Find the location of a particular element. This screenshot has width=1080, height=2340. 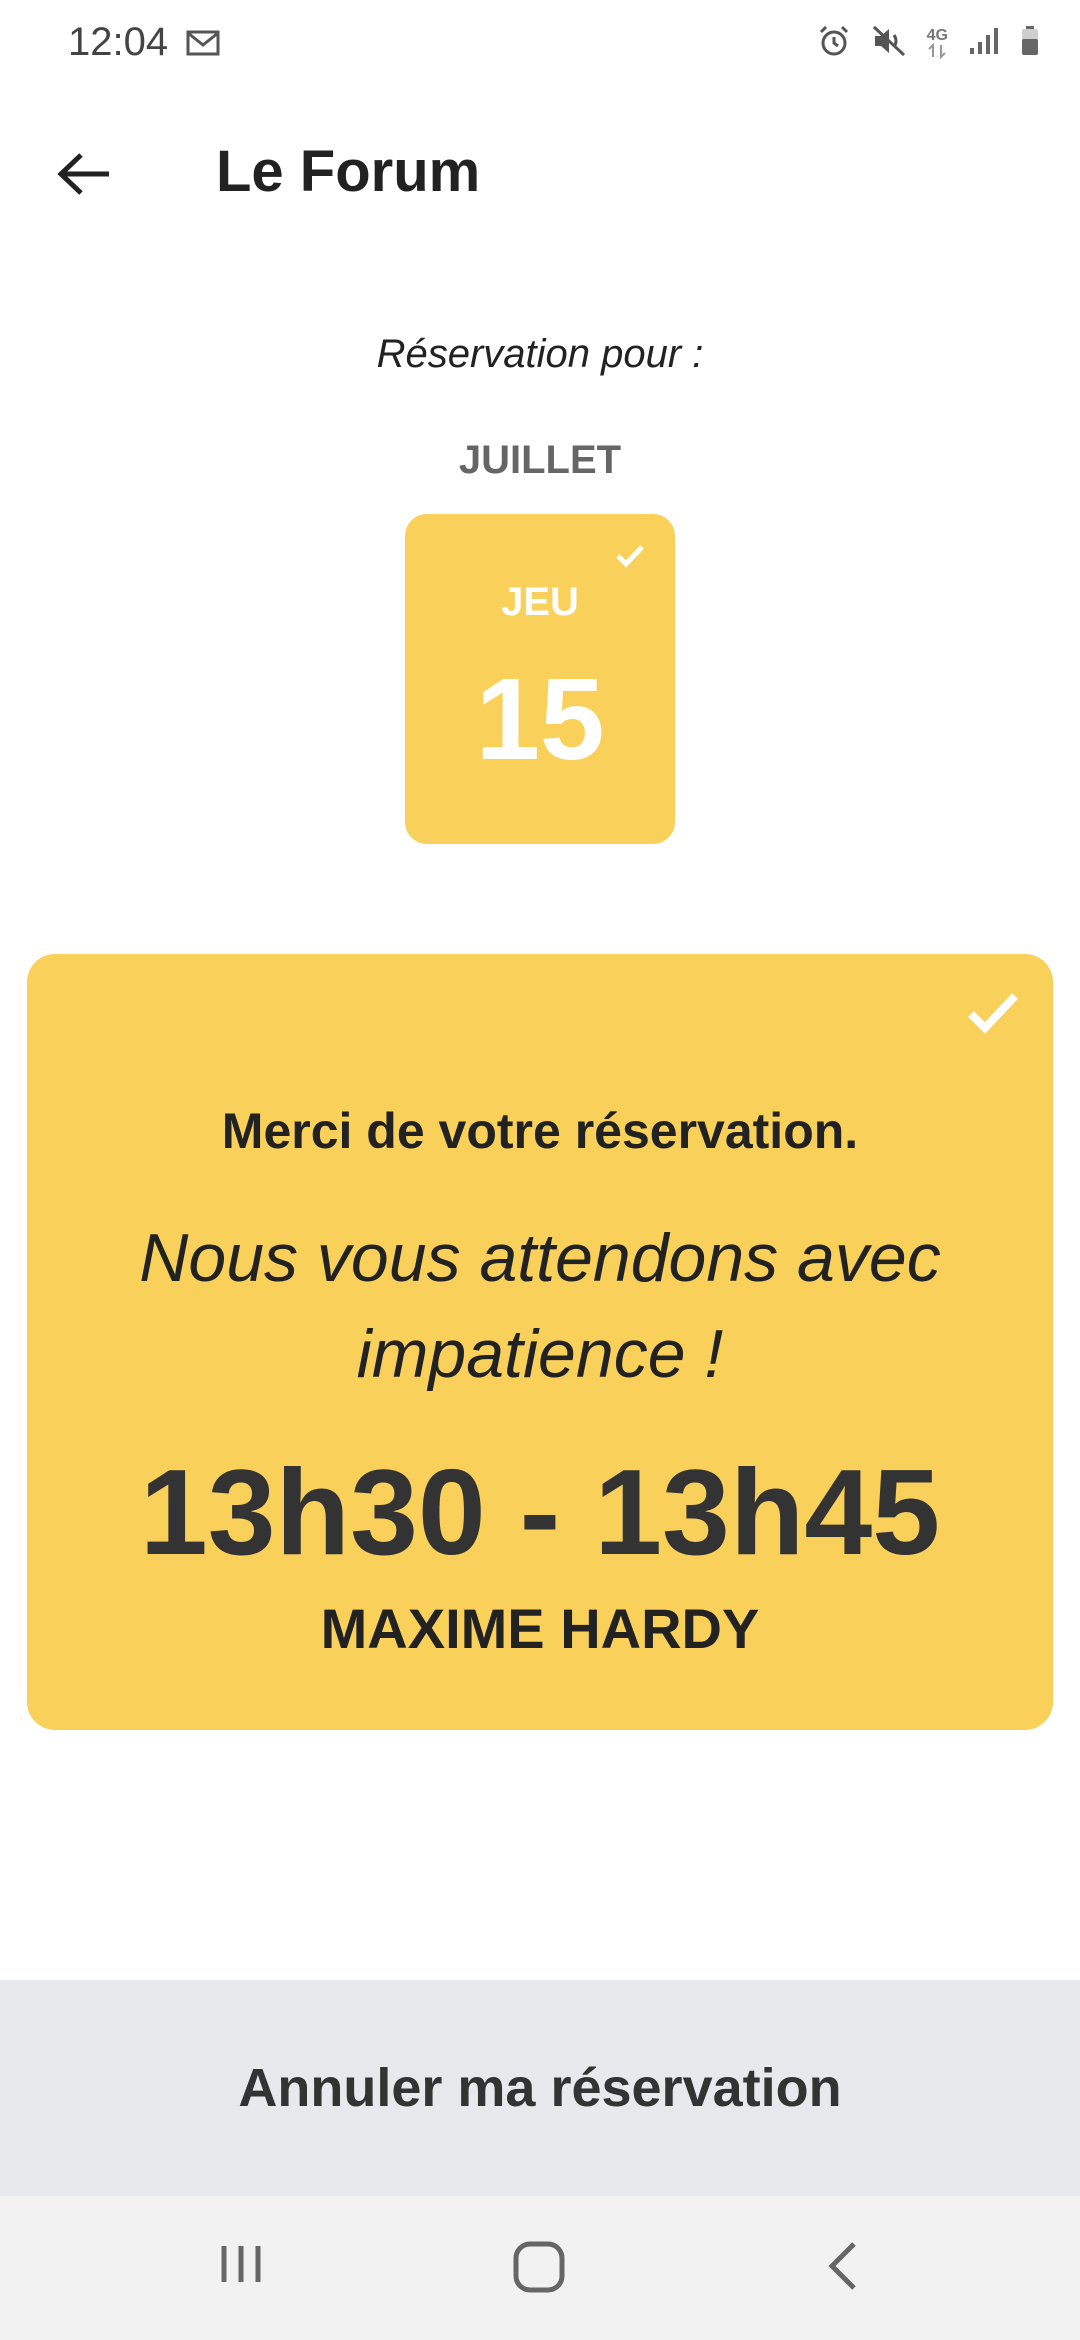

alarm-icon is located at coordinates (834, 43).